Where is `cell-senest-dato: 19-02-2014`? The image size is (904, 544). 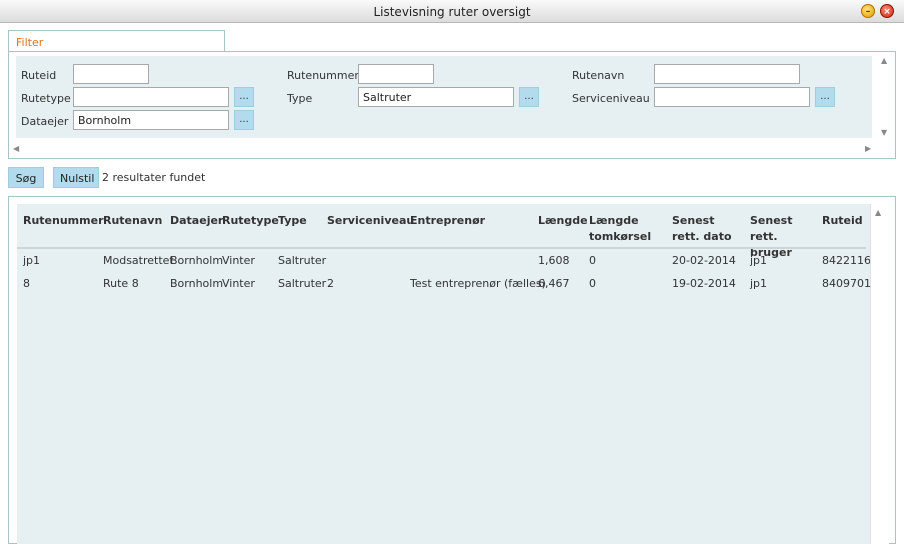 cell-senest-dato: 19-02-2014 is located at coordinates (704, 283).